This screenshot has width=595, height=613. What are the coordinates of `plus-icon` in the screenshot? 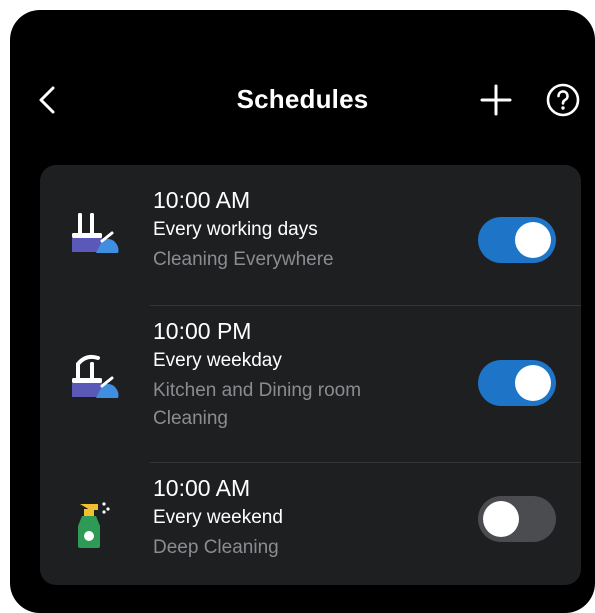 It's located at (496, 100).